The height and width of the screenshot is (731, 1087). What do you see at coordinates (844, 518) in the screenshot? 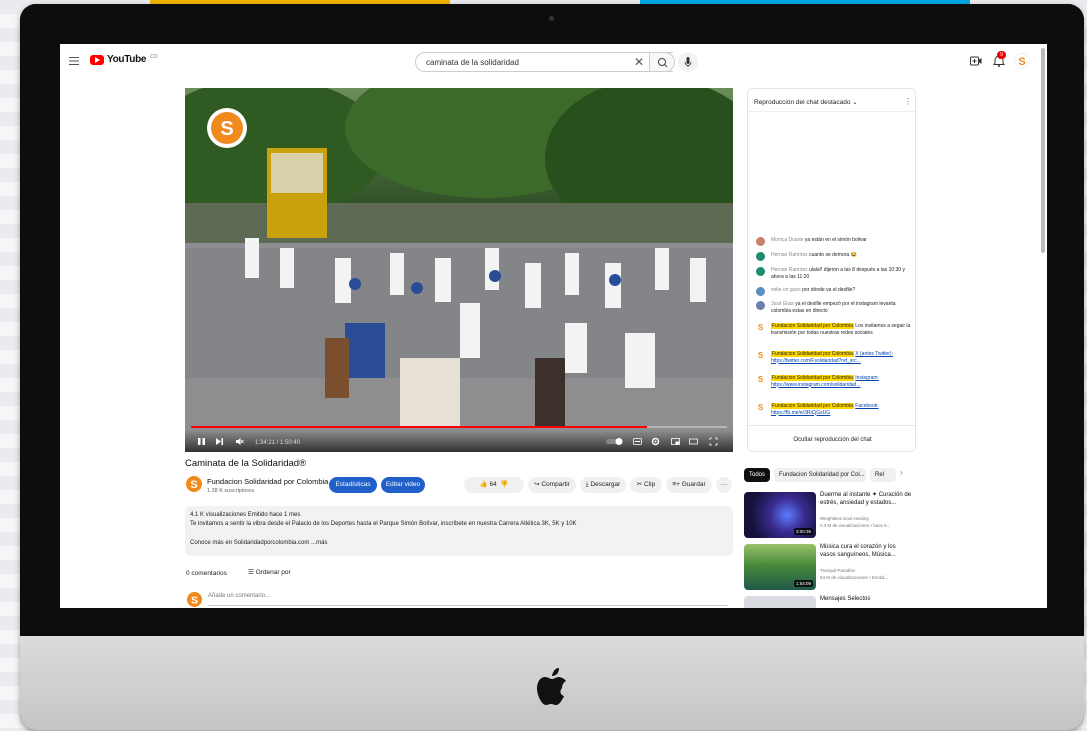
I see `recommendation-channel: Weightless Soul Healing` at bounding box center [844, 518].